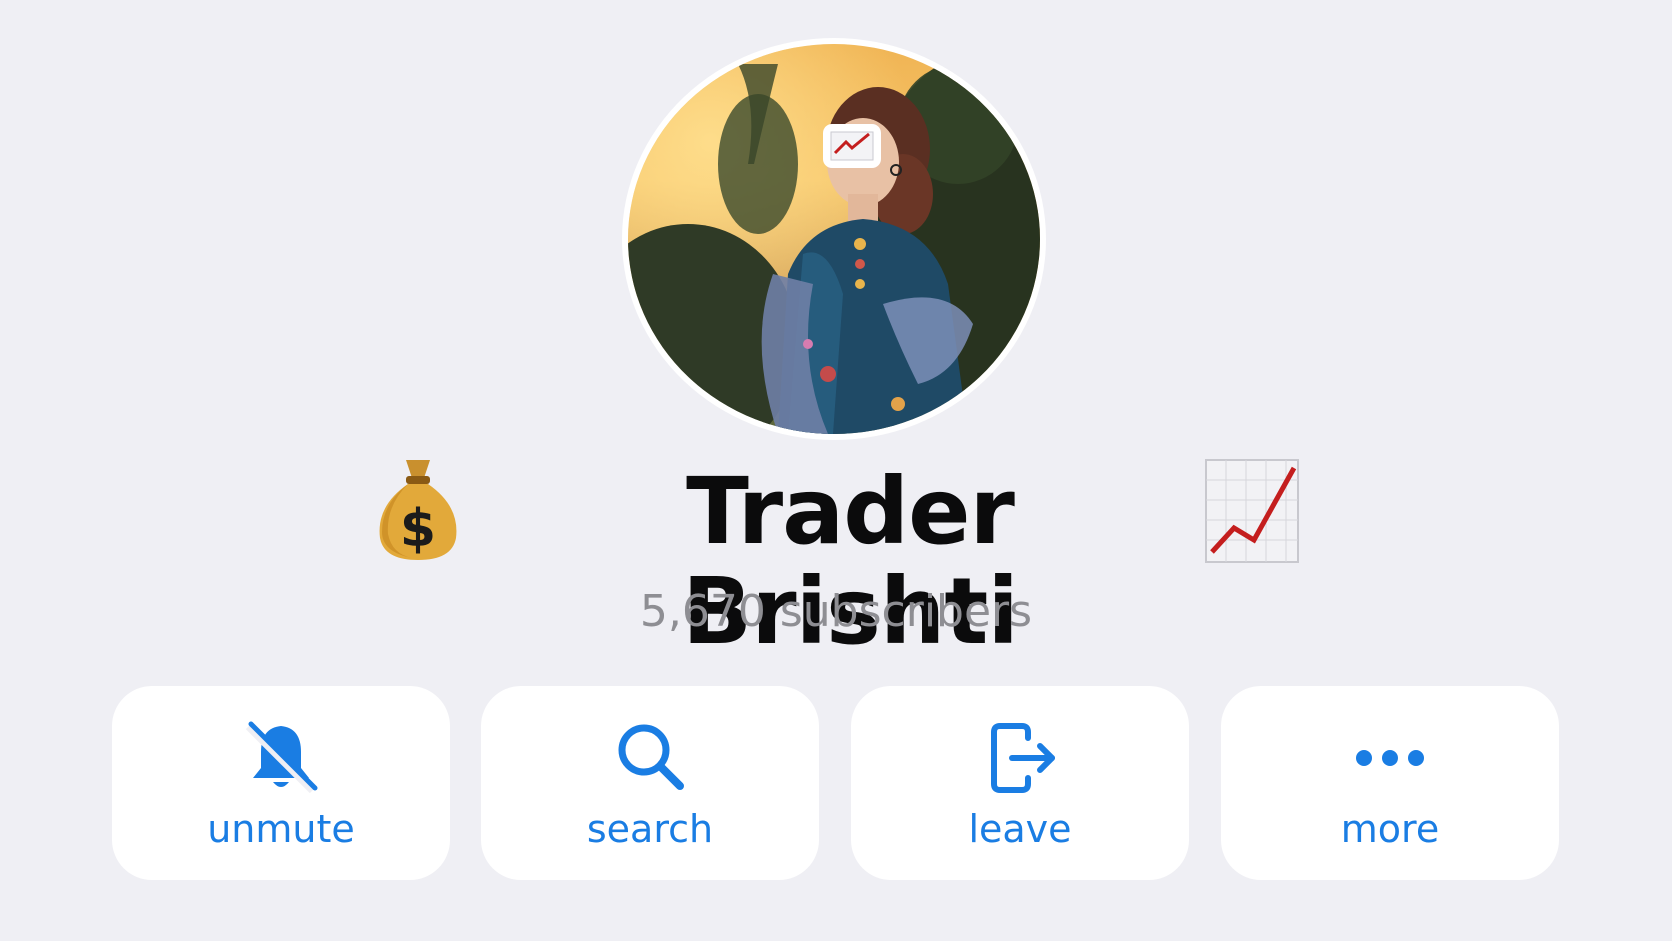 This screenshot has height=941, width=1672. I want to click on channel-avatar, so click(834, 239).